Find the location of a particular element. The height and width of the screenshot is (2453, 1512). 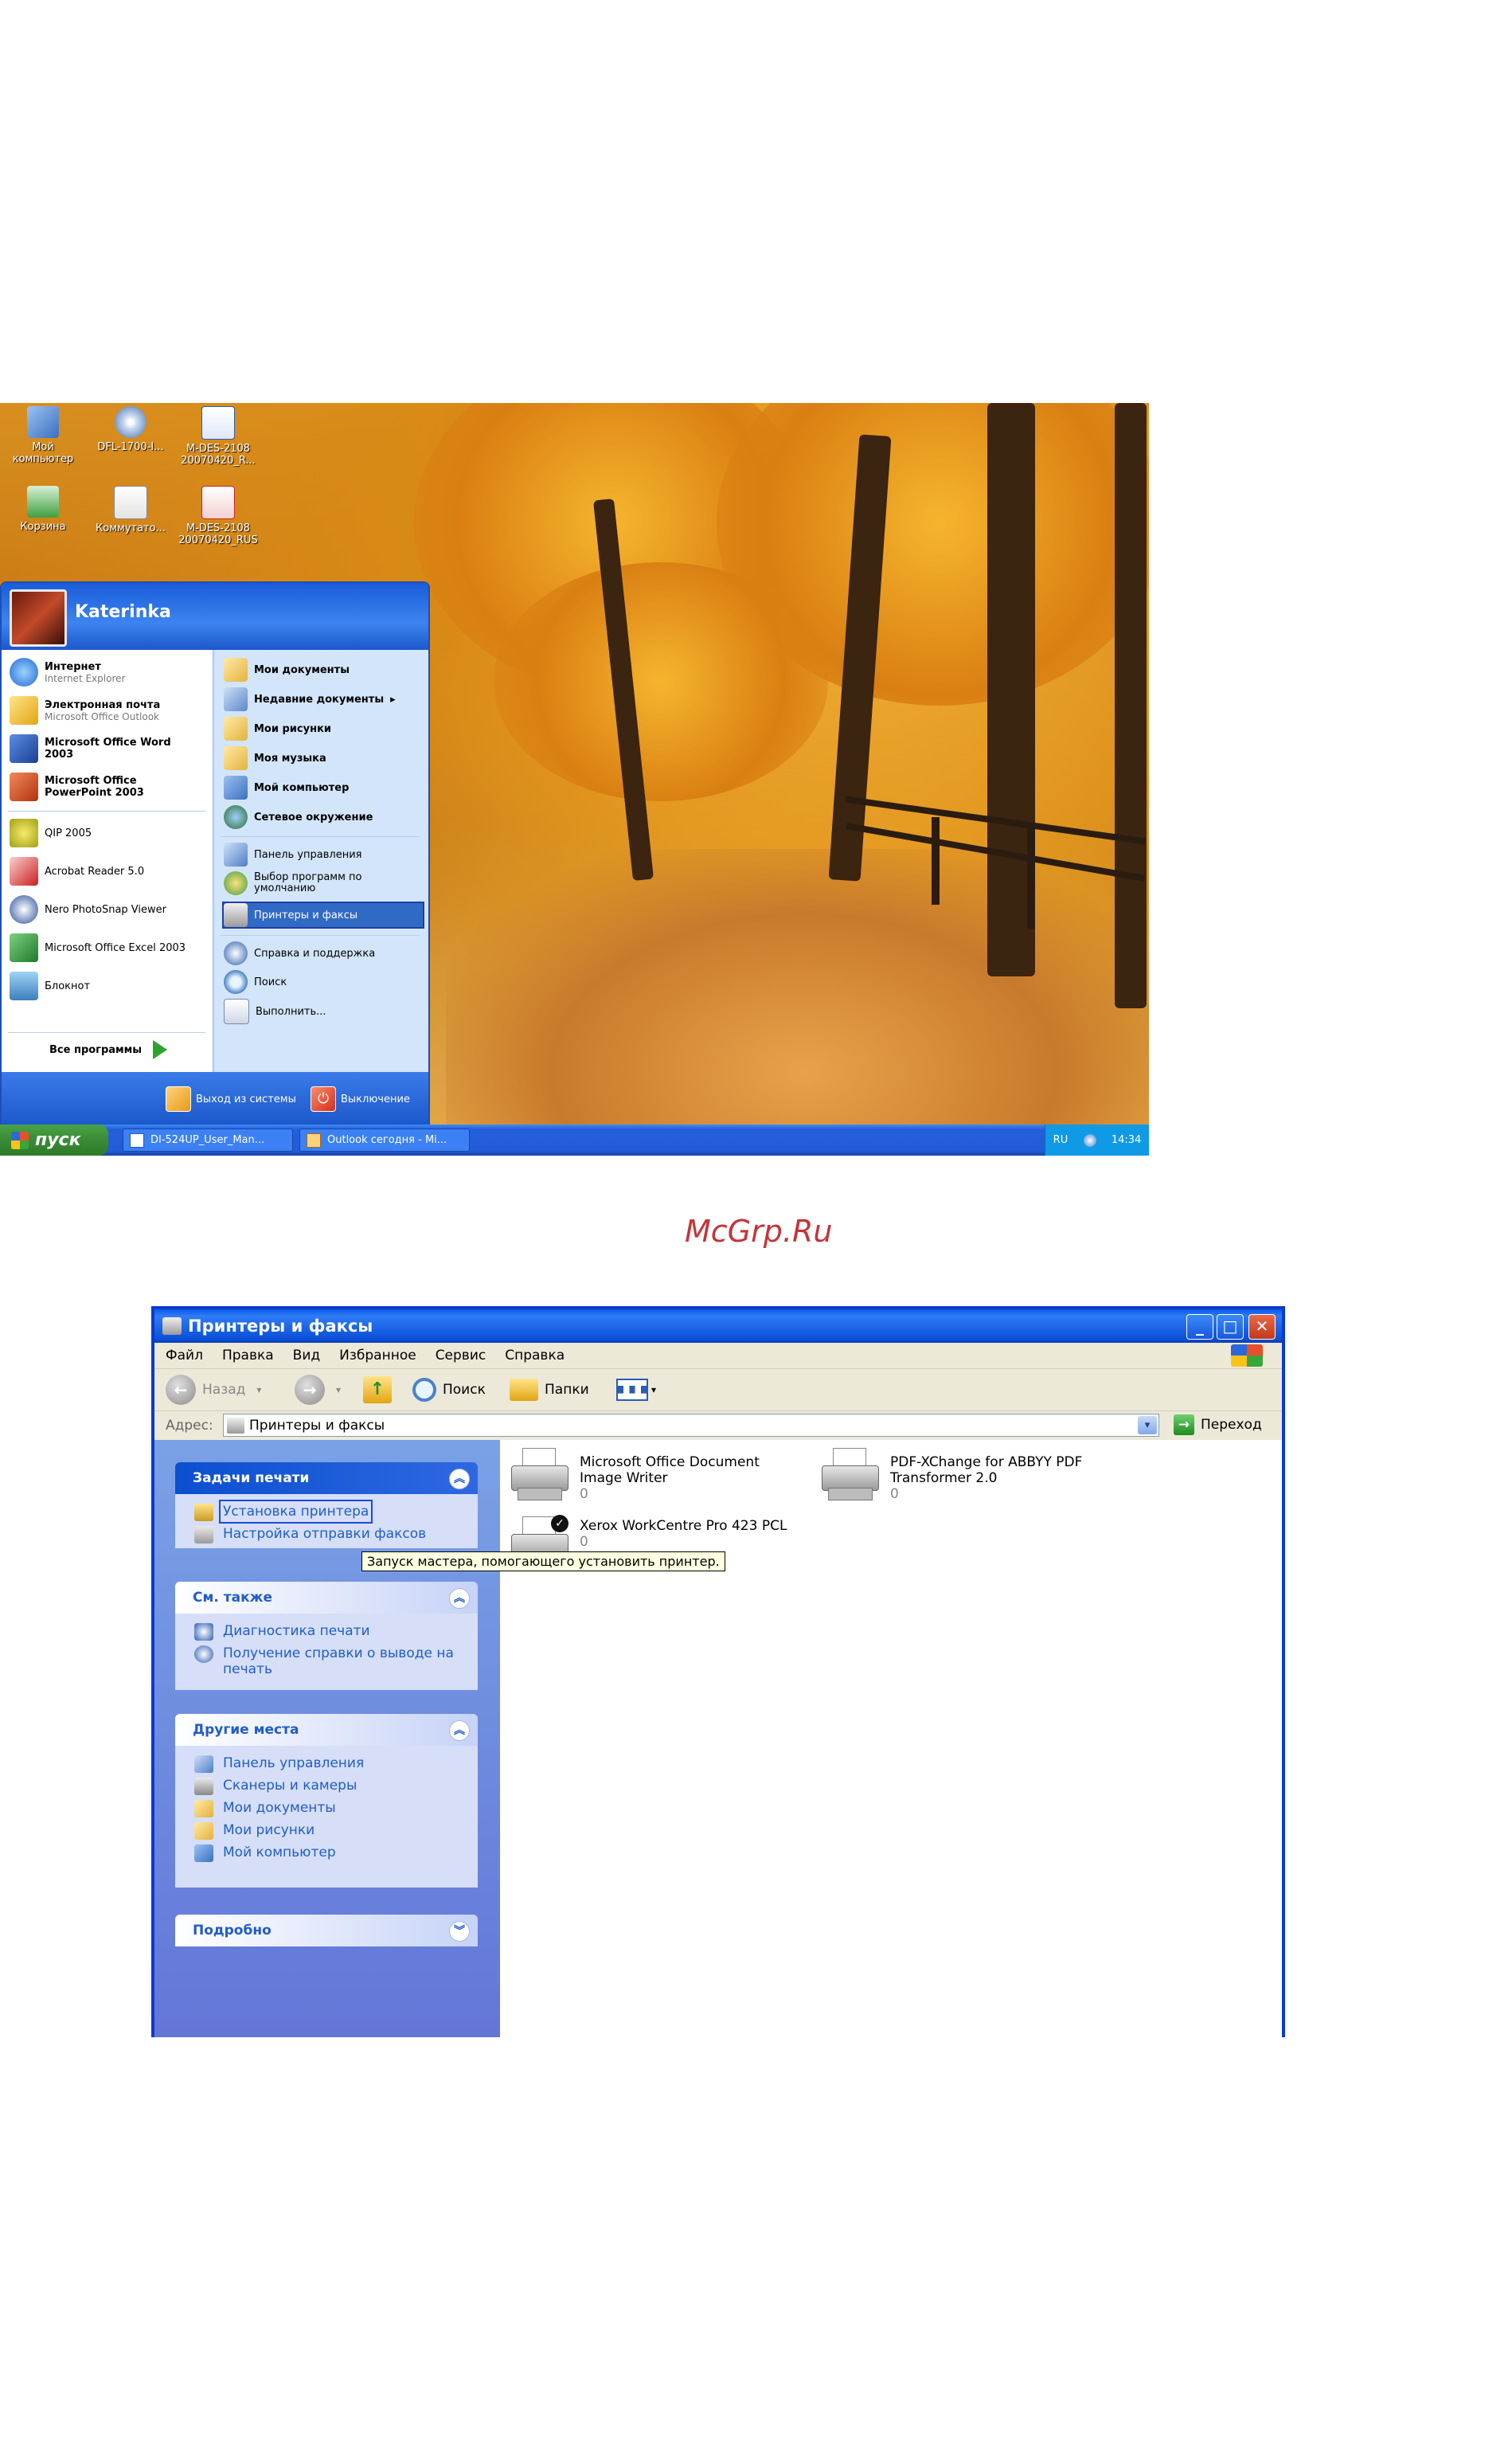

powerpoint-icon is located at coordinates (24, 787).